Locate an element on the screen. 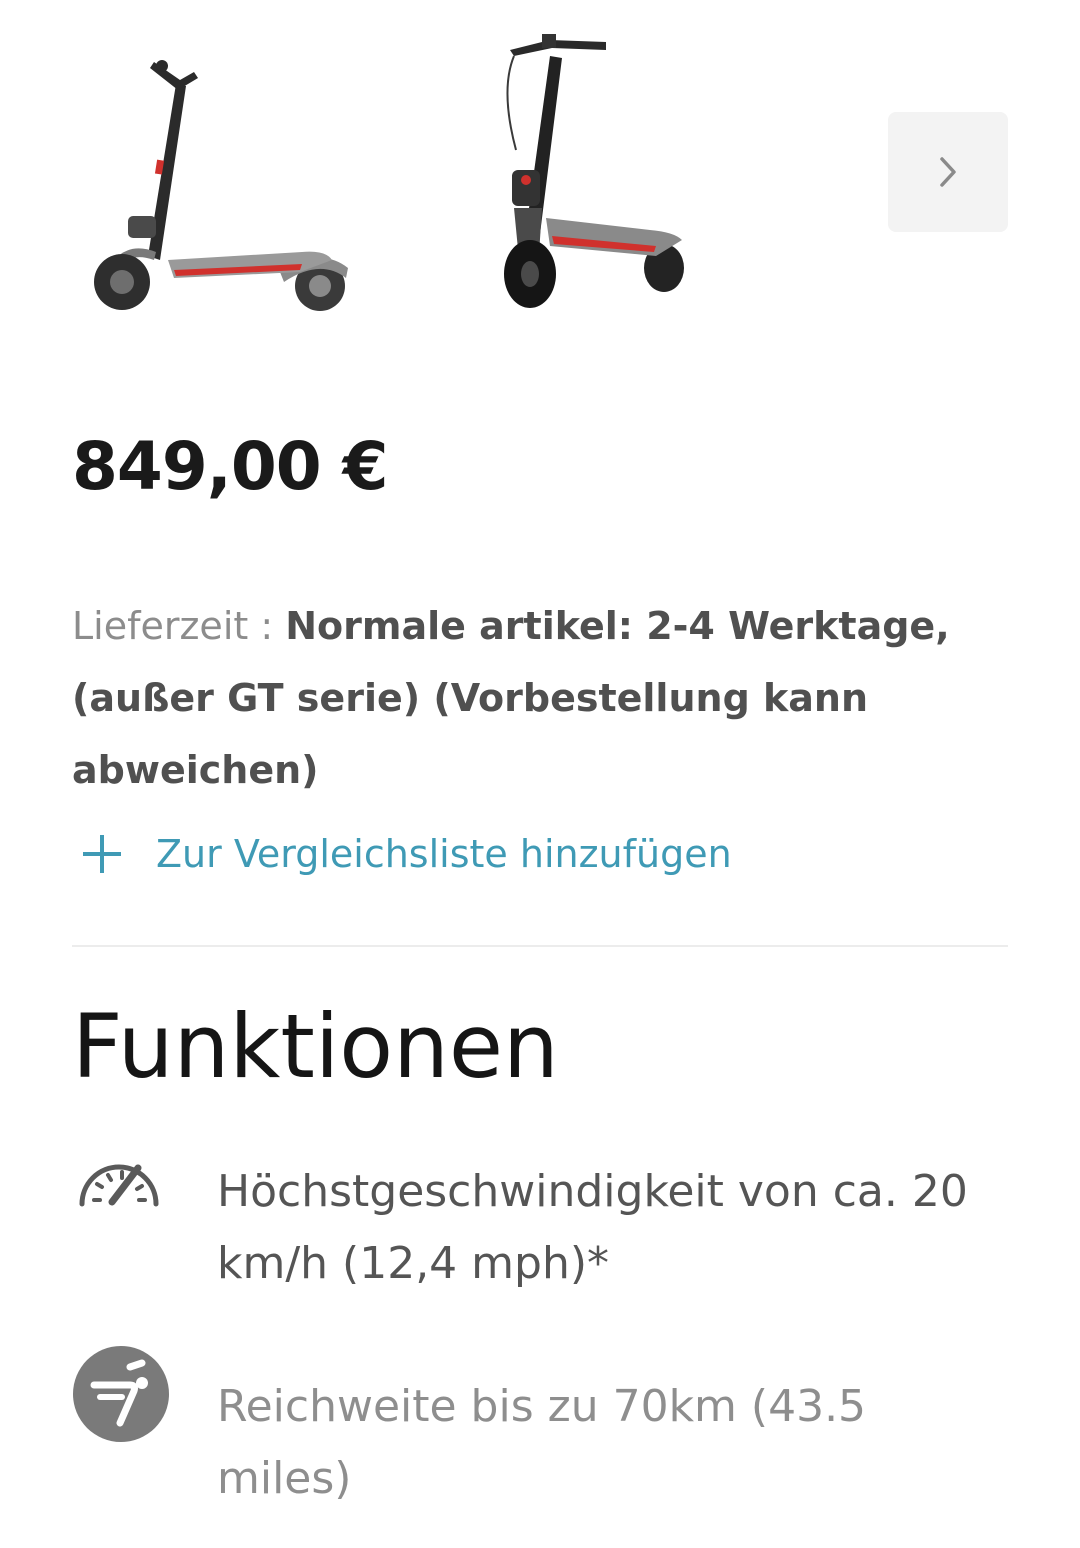 The width and height of the screenshot is (1080, 1548). add-to-compare-link: Zur Vergleichsliste hinzufügen is located at coordinates (406, 854).